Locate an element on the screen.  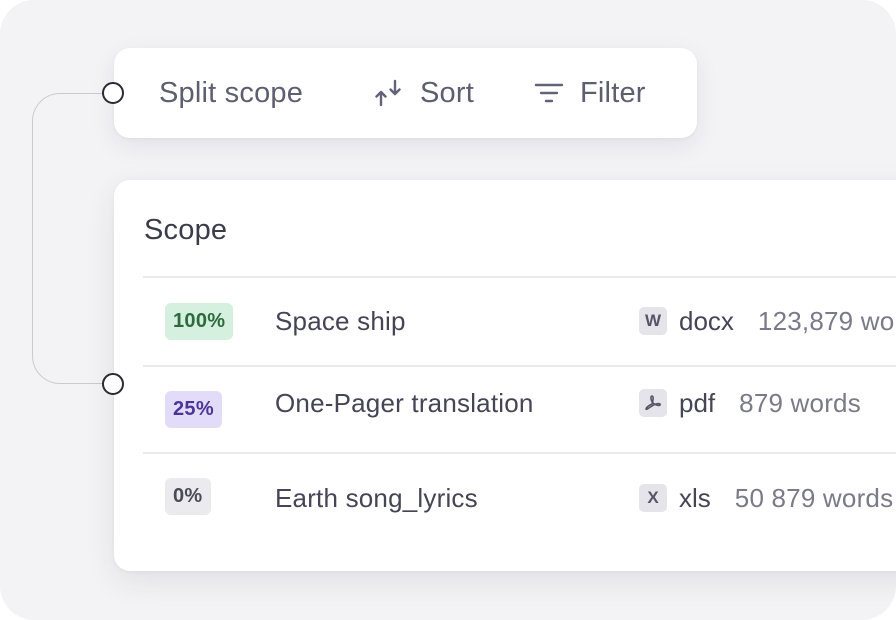
file-type: X xls 50 879 words is located at coordinates (766, 498).